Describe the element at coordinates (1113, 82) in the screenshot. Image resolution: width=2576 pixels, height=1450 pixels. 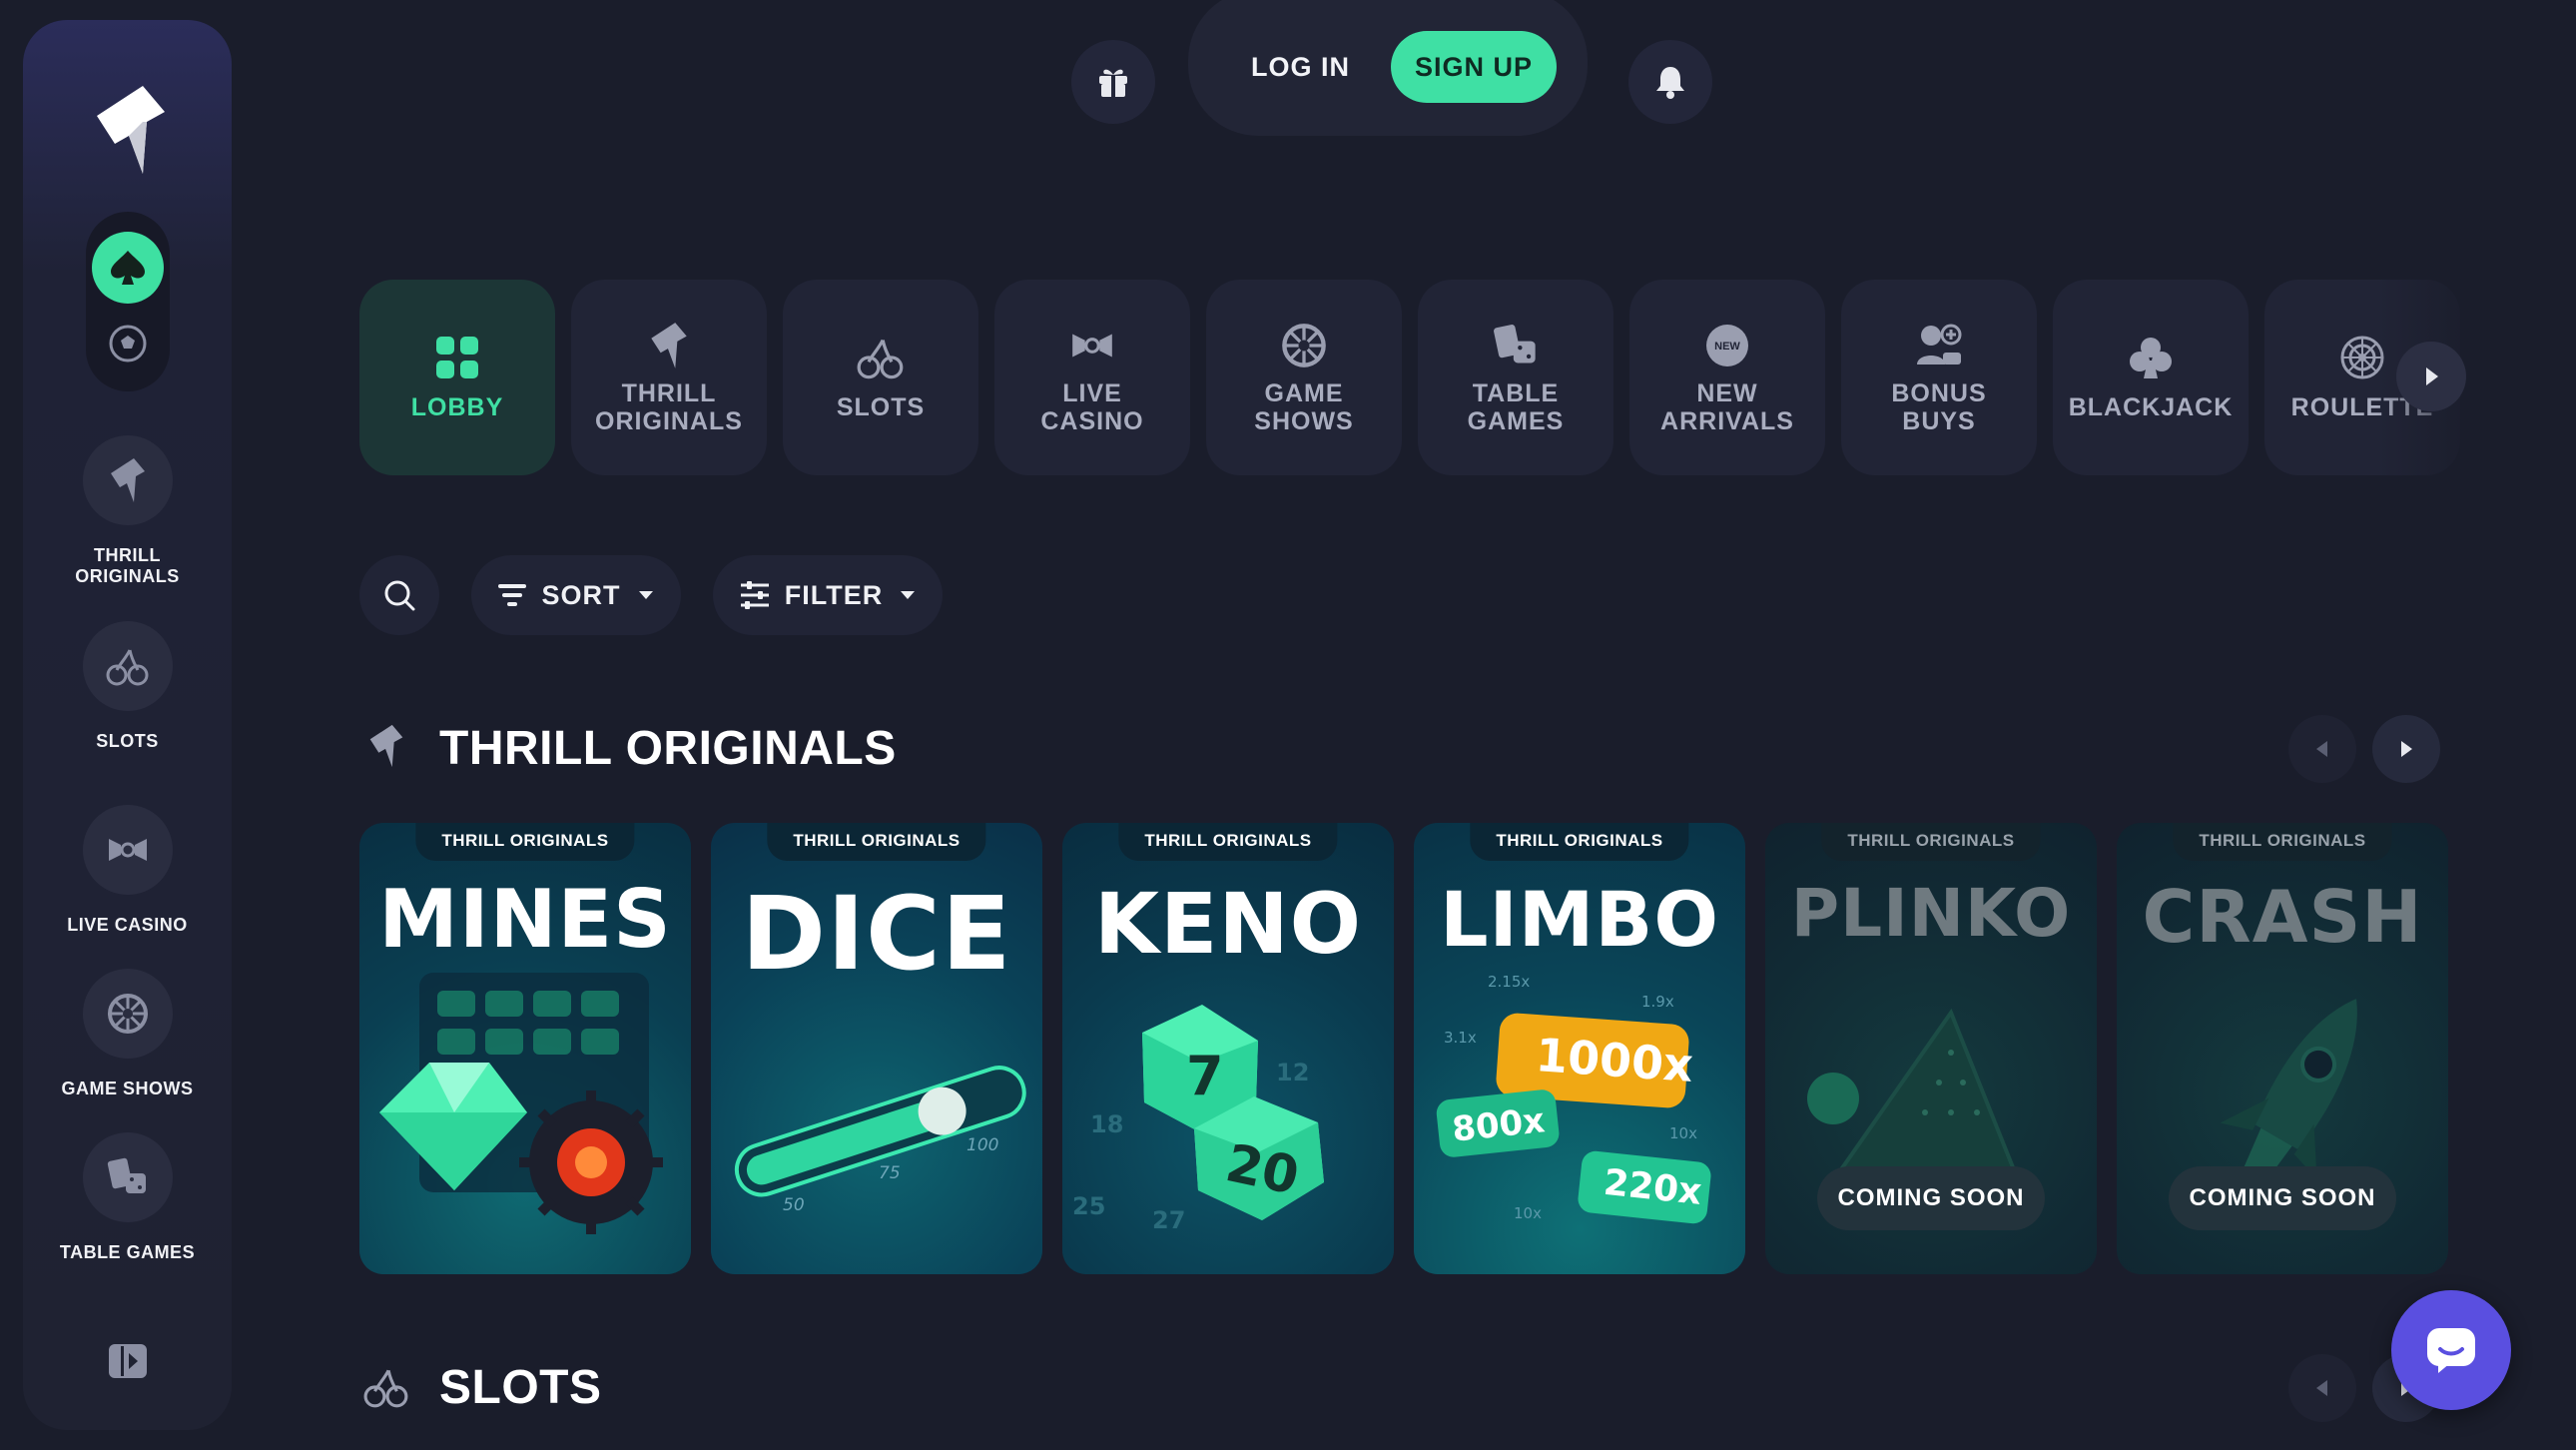
I see `rewards-button` at that location.